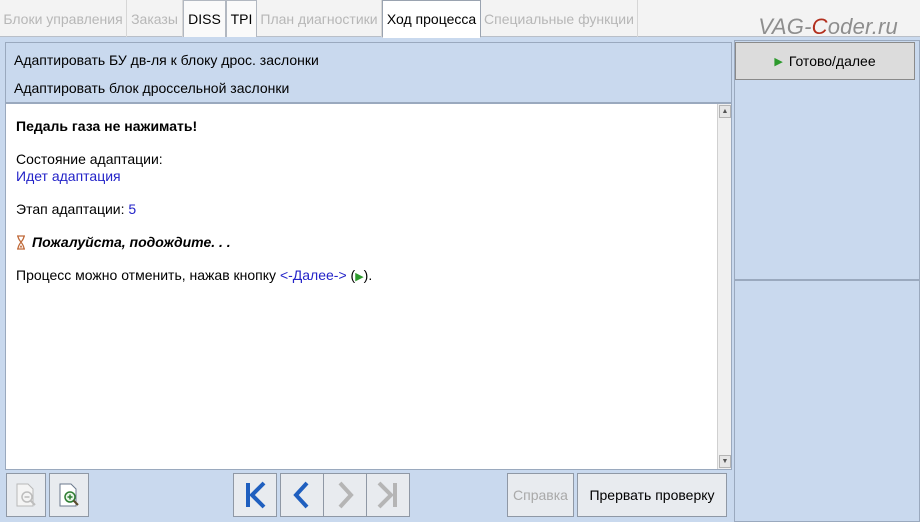 This screenshot has height=522, width=920. What do you see at coordinates (725, 111) in the screenshot?
I see `scroll-up-arrow: ▲` at bounding box center [725, 111].